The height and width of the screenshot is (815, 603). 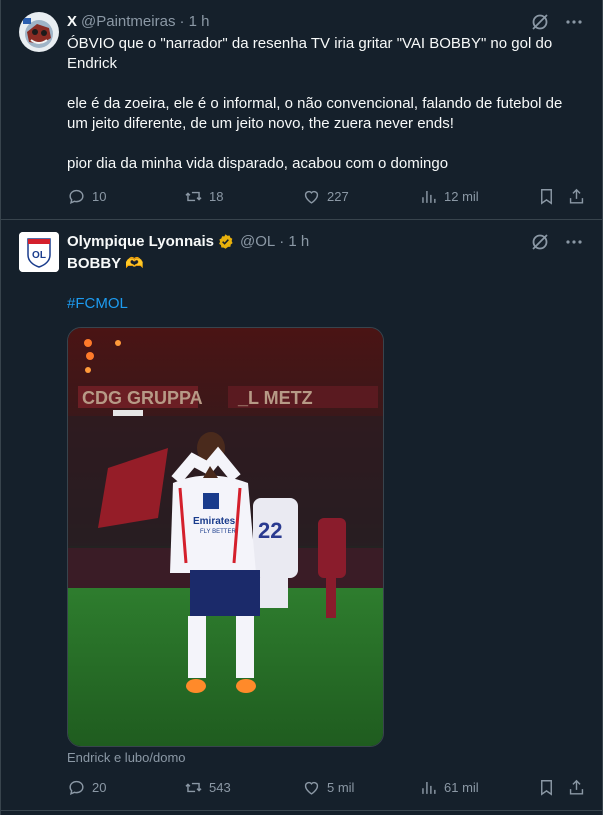 I want to click on like-count: 5 mil, so click(x=341, y=787).